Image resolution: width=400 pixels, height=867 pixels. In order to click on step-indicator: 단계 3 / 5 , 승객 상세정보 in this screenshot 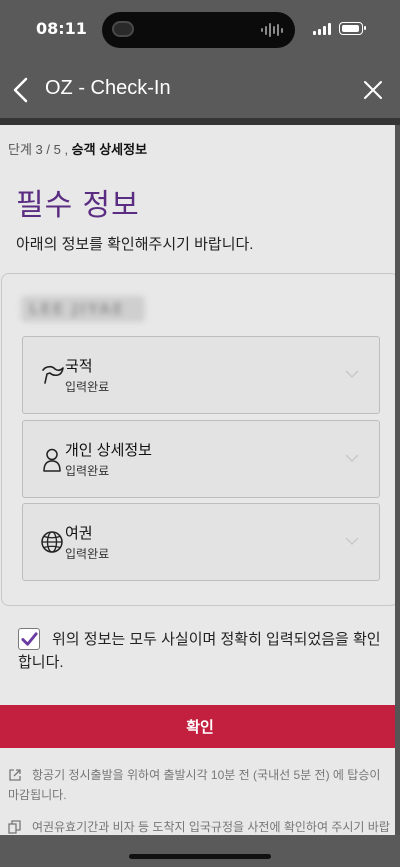, I will do `click(77, 148)`.